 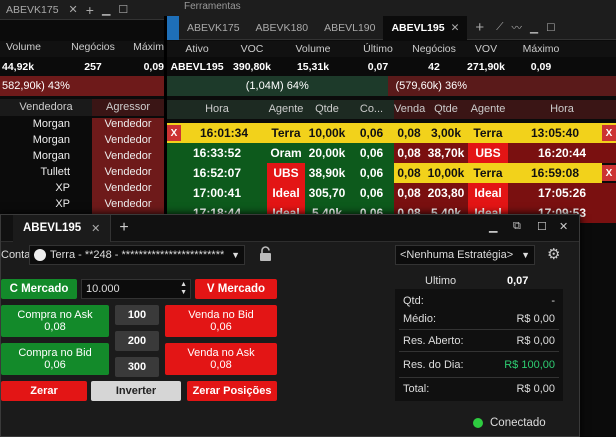 What do you see at coordinates (137, 315) in the screenshot?
I see `qty-preset-100: 100` at bounding box center [137, 315].